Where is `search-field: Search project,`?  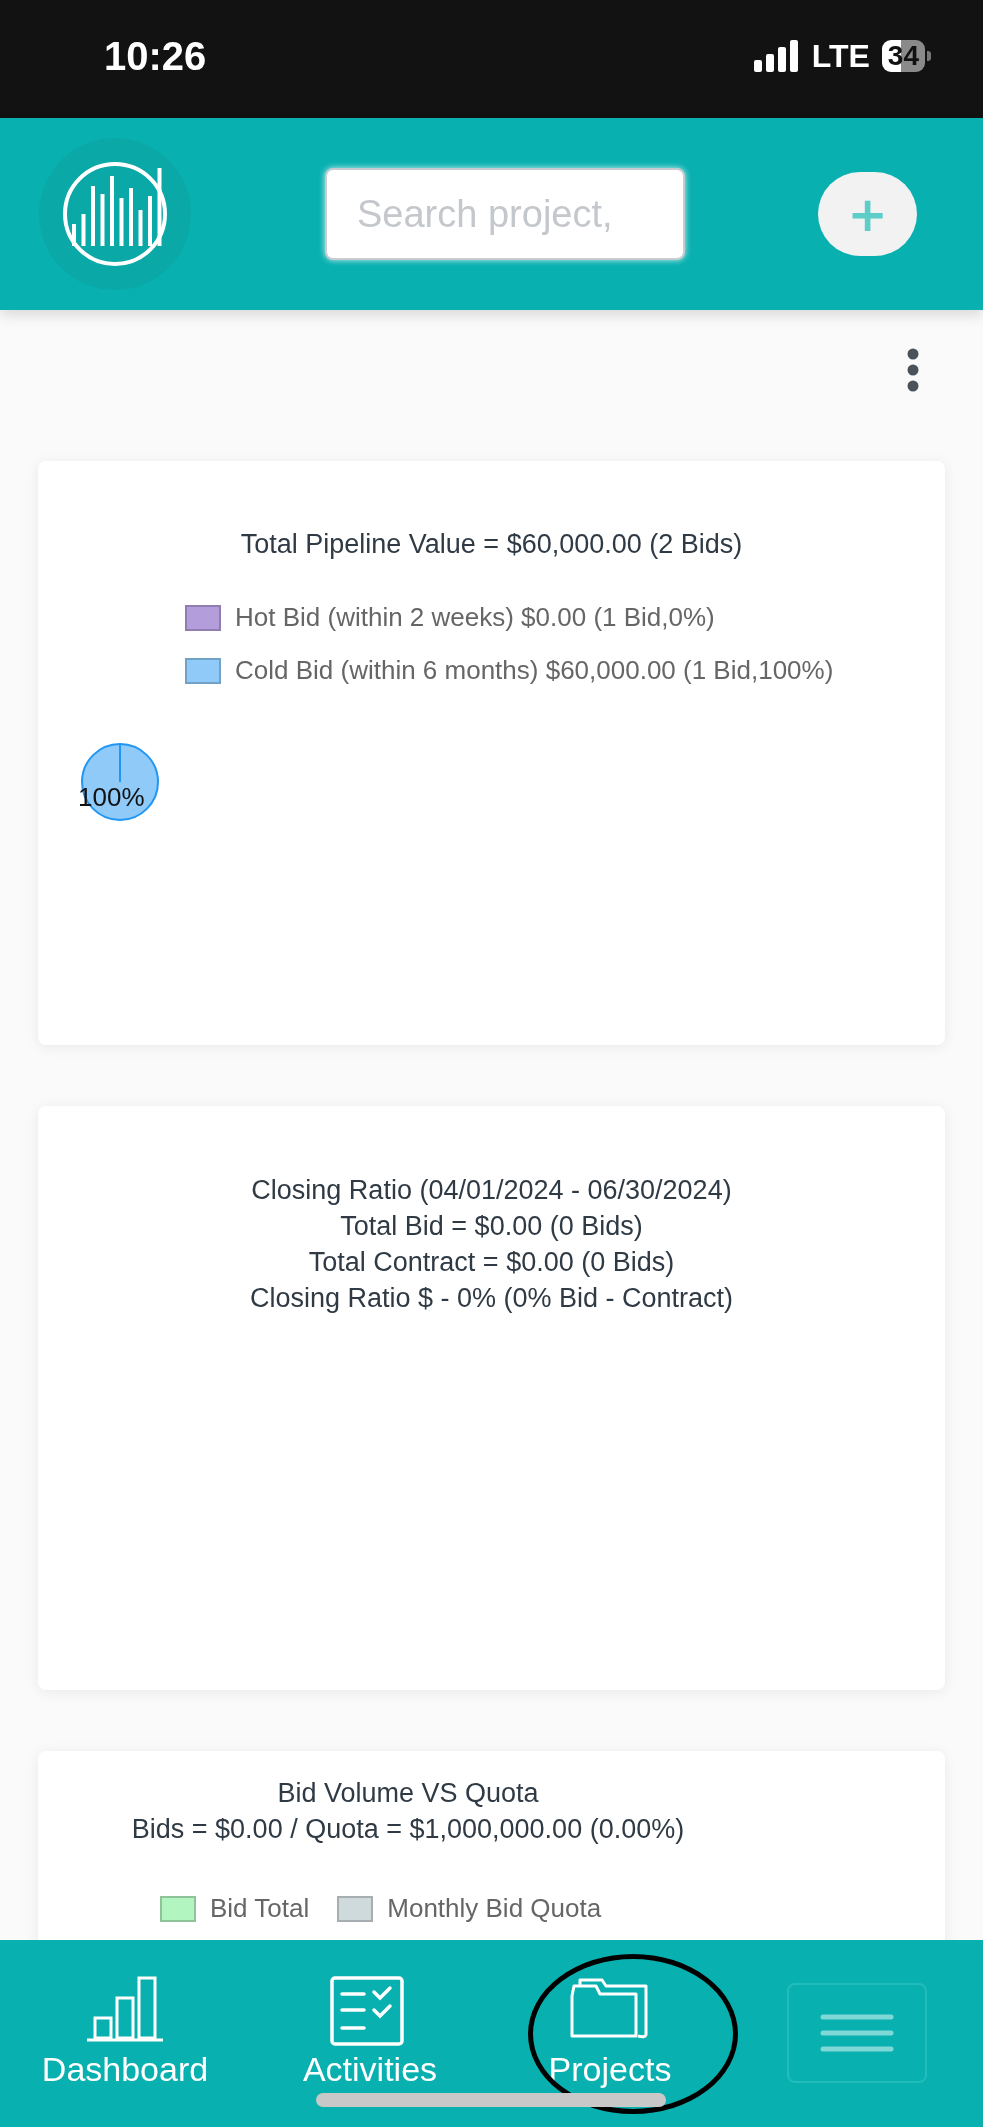 search-field: Search project, is located at coordinates (505, 214).